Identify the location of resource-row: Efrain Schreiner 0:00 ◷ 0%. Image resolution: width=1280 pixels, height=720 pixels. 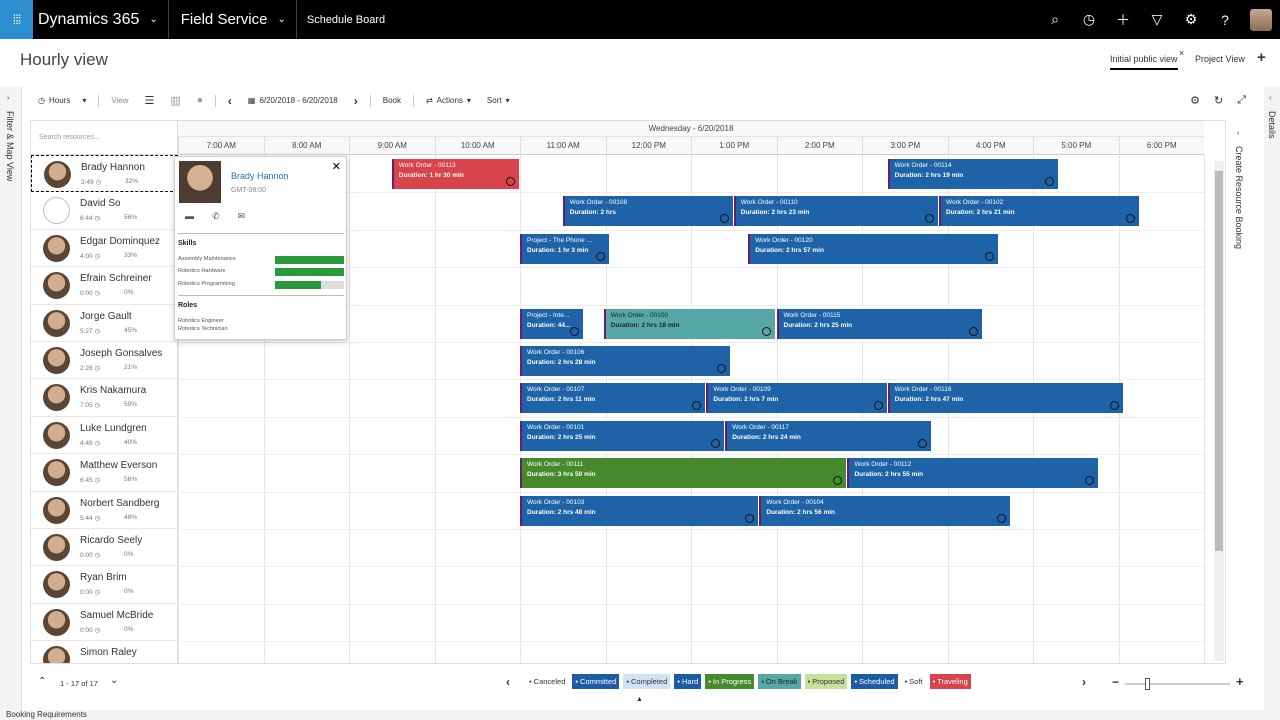
(104, 286).